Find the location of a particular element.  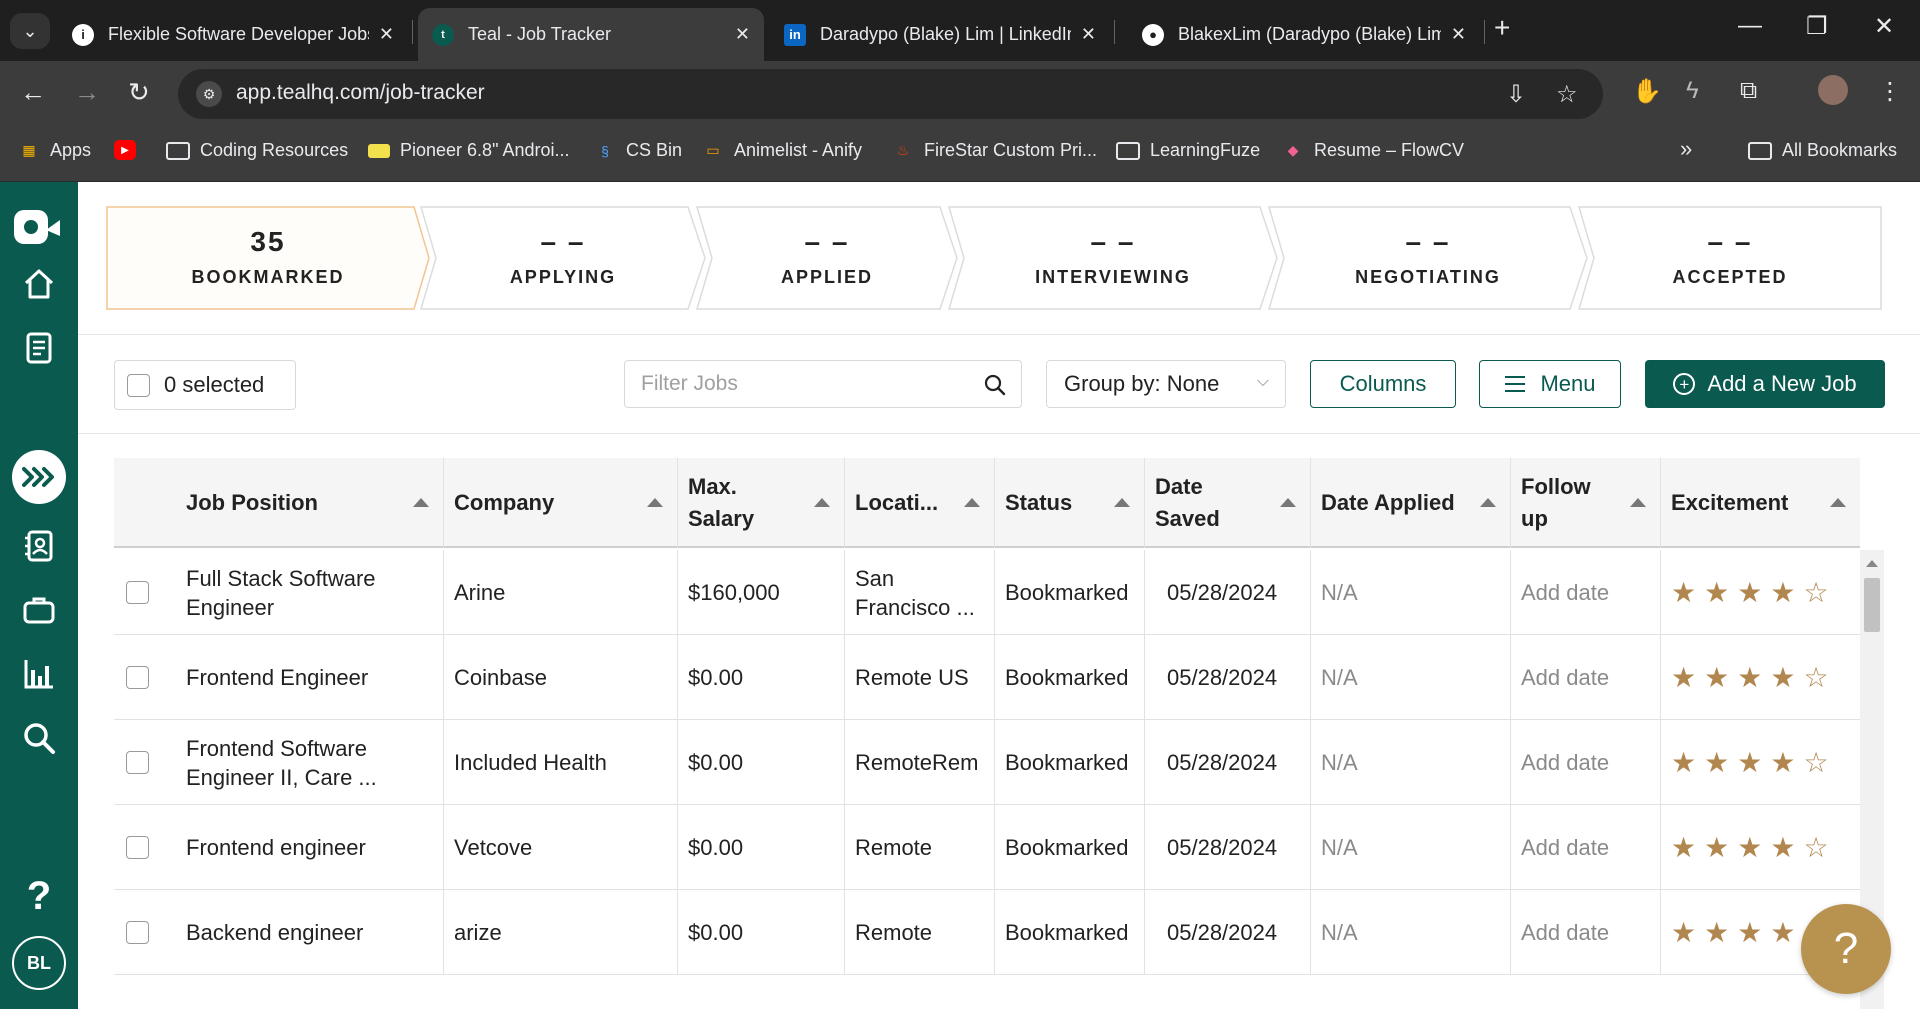

bookmark-coding-resources: Coding Resources is located at coordinates (257, 150).